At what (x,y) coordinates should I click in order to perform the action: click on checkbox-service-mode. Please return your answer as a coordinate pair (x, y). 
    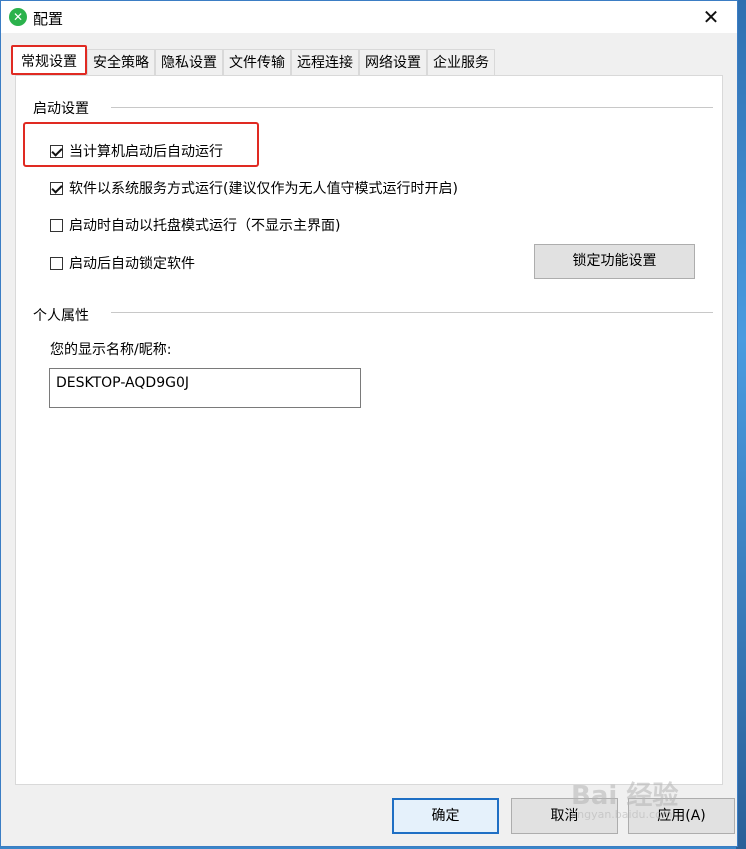
    Looking at the image, I should click on (56, 188).